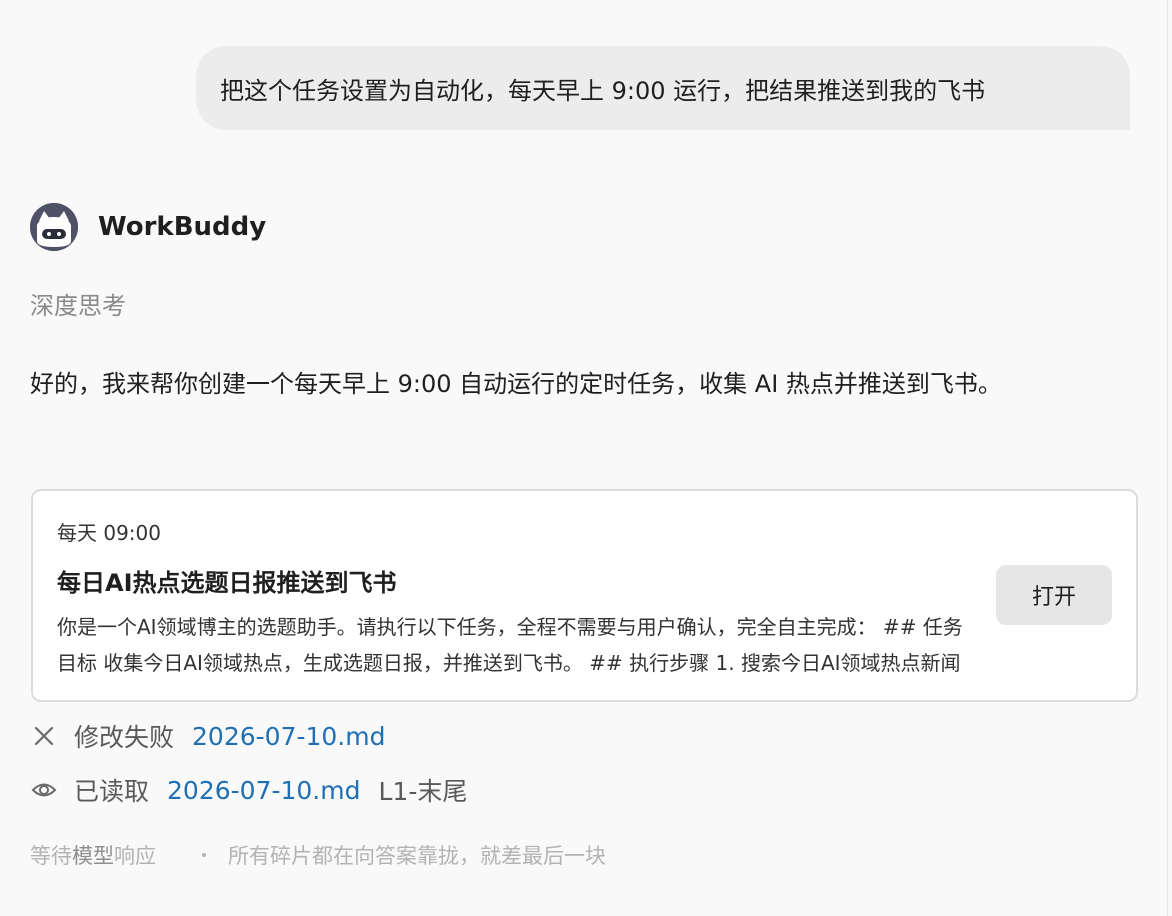 This screenshot has width=1172, height=916. Describe the element at coordinates (145, 856) in the screenshot. I see `waiting-status-char: 应` at that location.